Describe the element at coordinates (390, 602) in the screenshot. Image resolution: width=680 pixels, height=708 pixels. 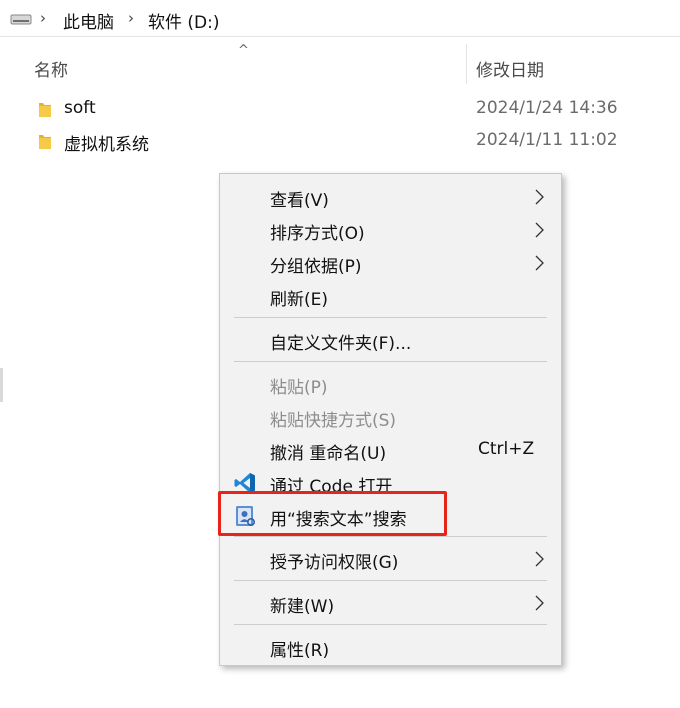
I see `menu-item-new: 新建(W)` at that location.